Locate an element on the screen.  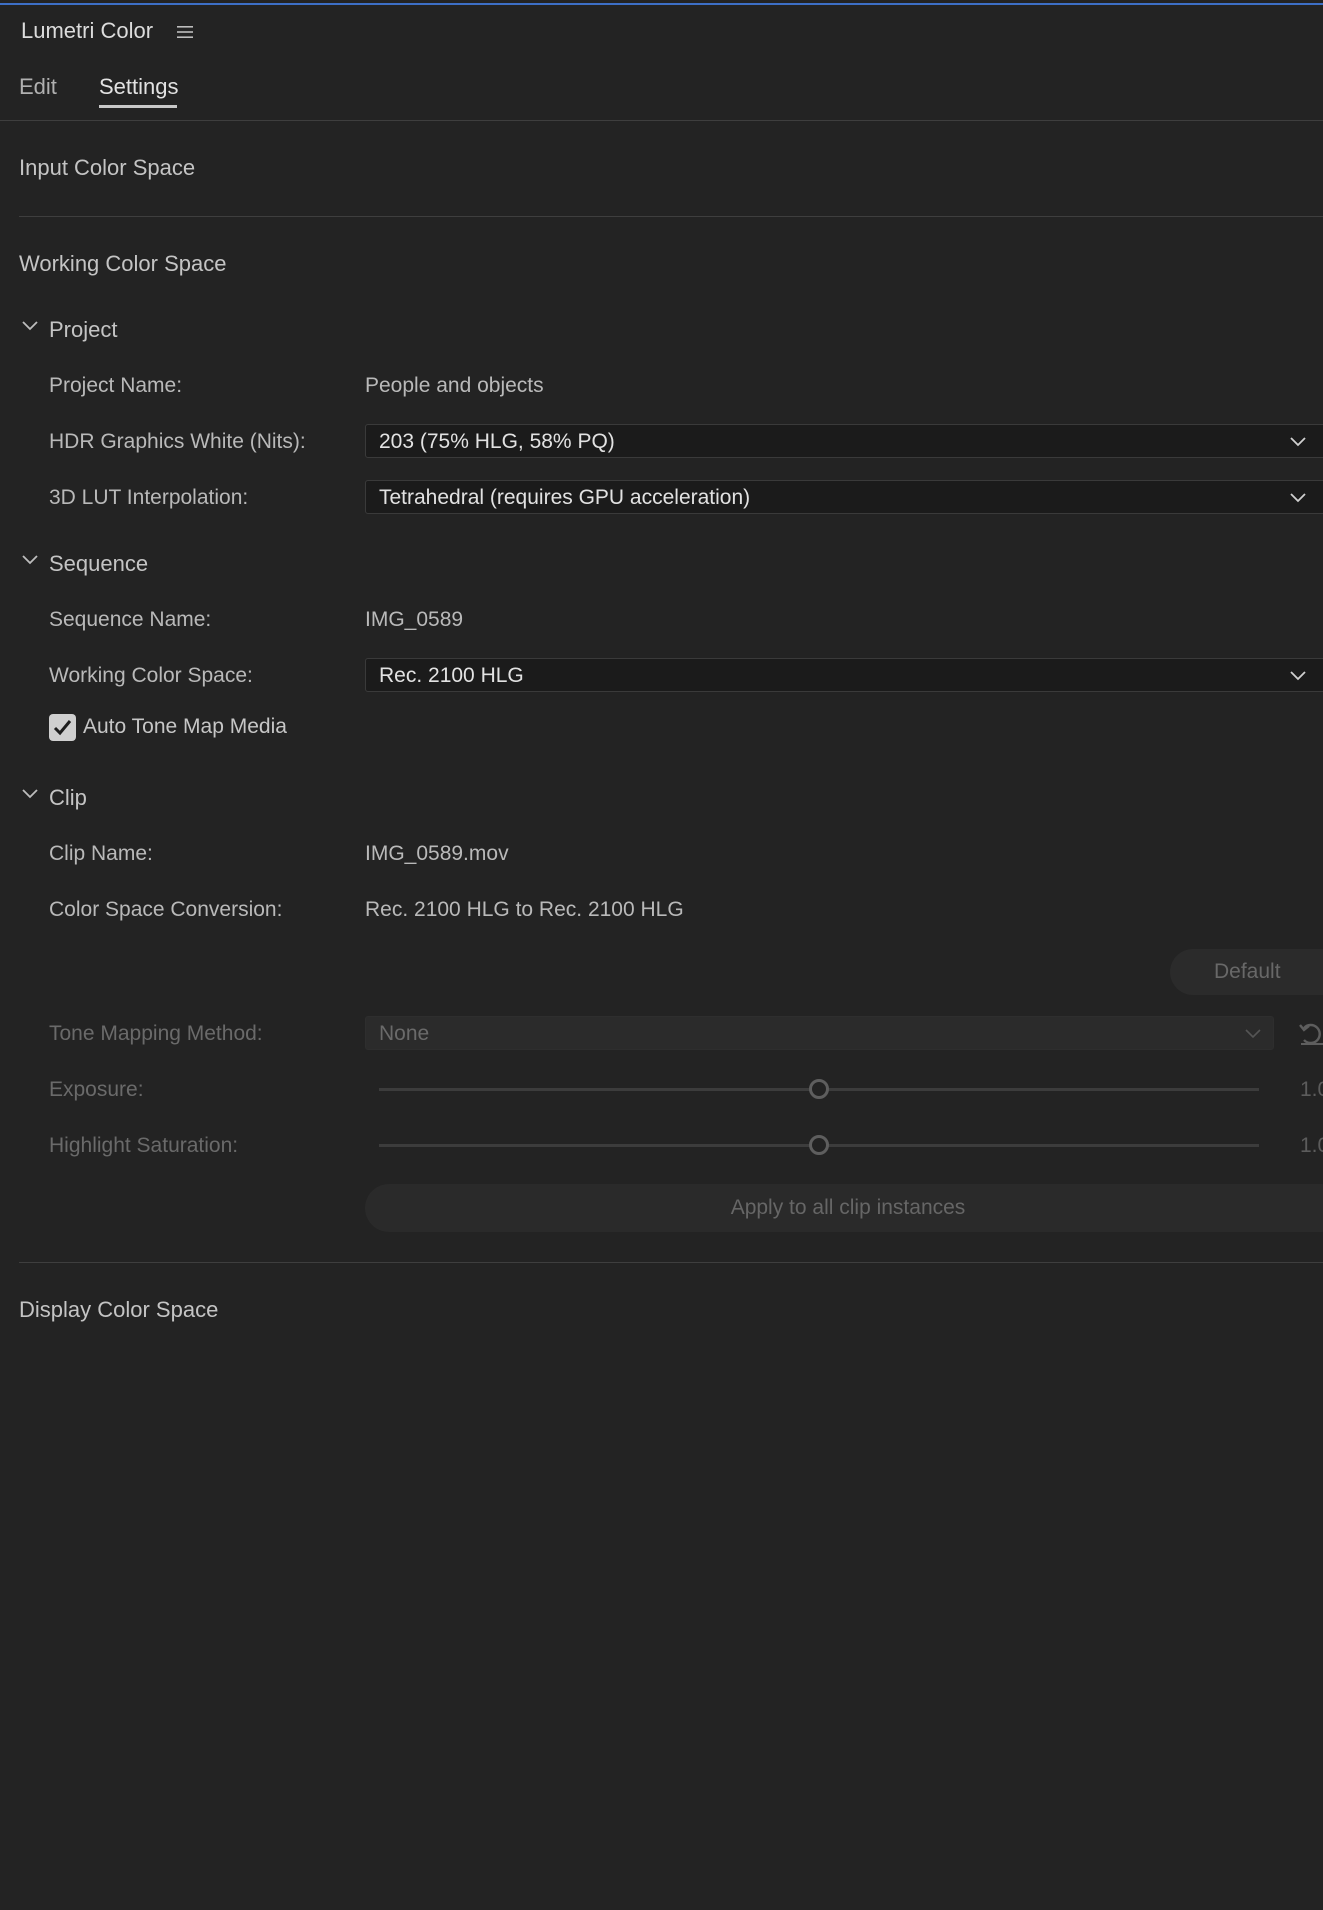
tone-mapping-method-label: Tone Mapping Method: is located at coordinates (156, 1033).